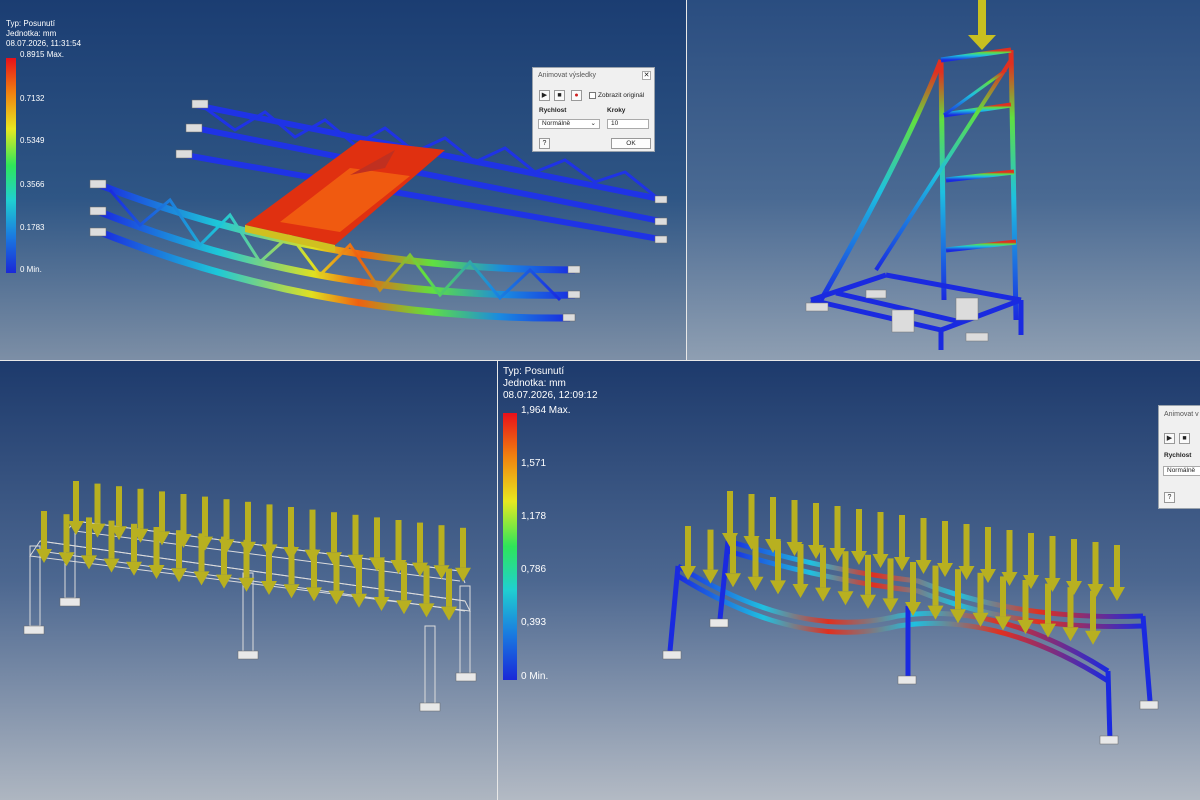  Describe the element at coordinates (534, 622) in the screenshot. I see `legend-tick: 0,393` at that location.